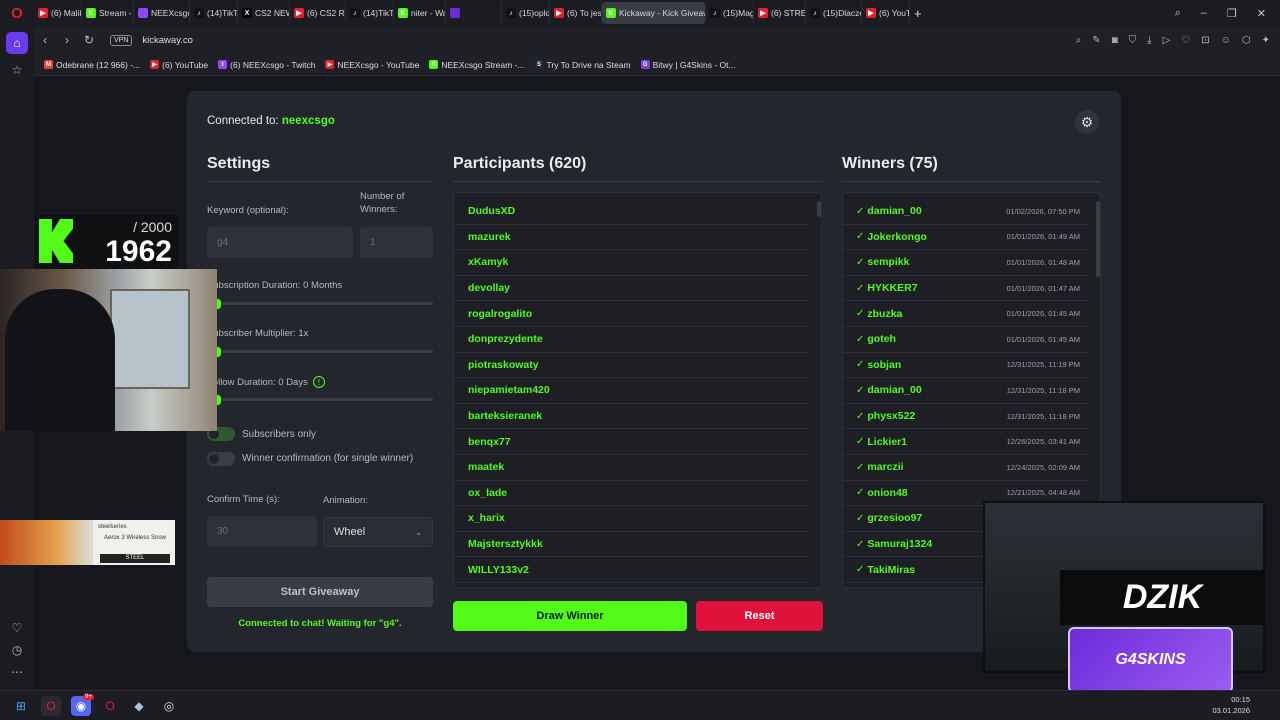  I want to click on participant-row: x_harix, so click(631, 519).